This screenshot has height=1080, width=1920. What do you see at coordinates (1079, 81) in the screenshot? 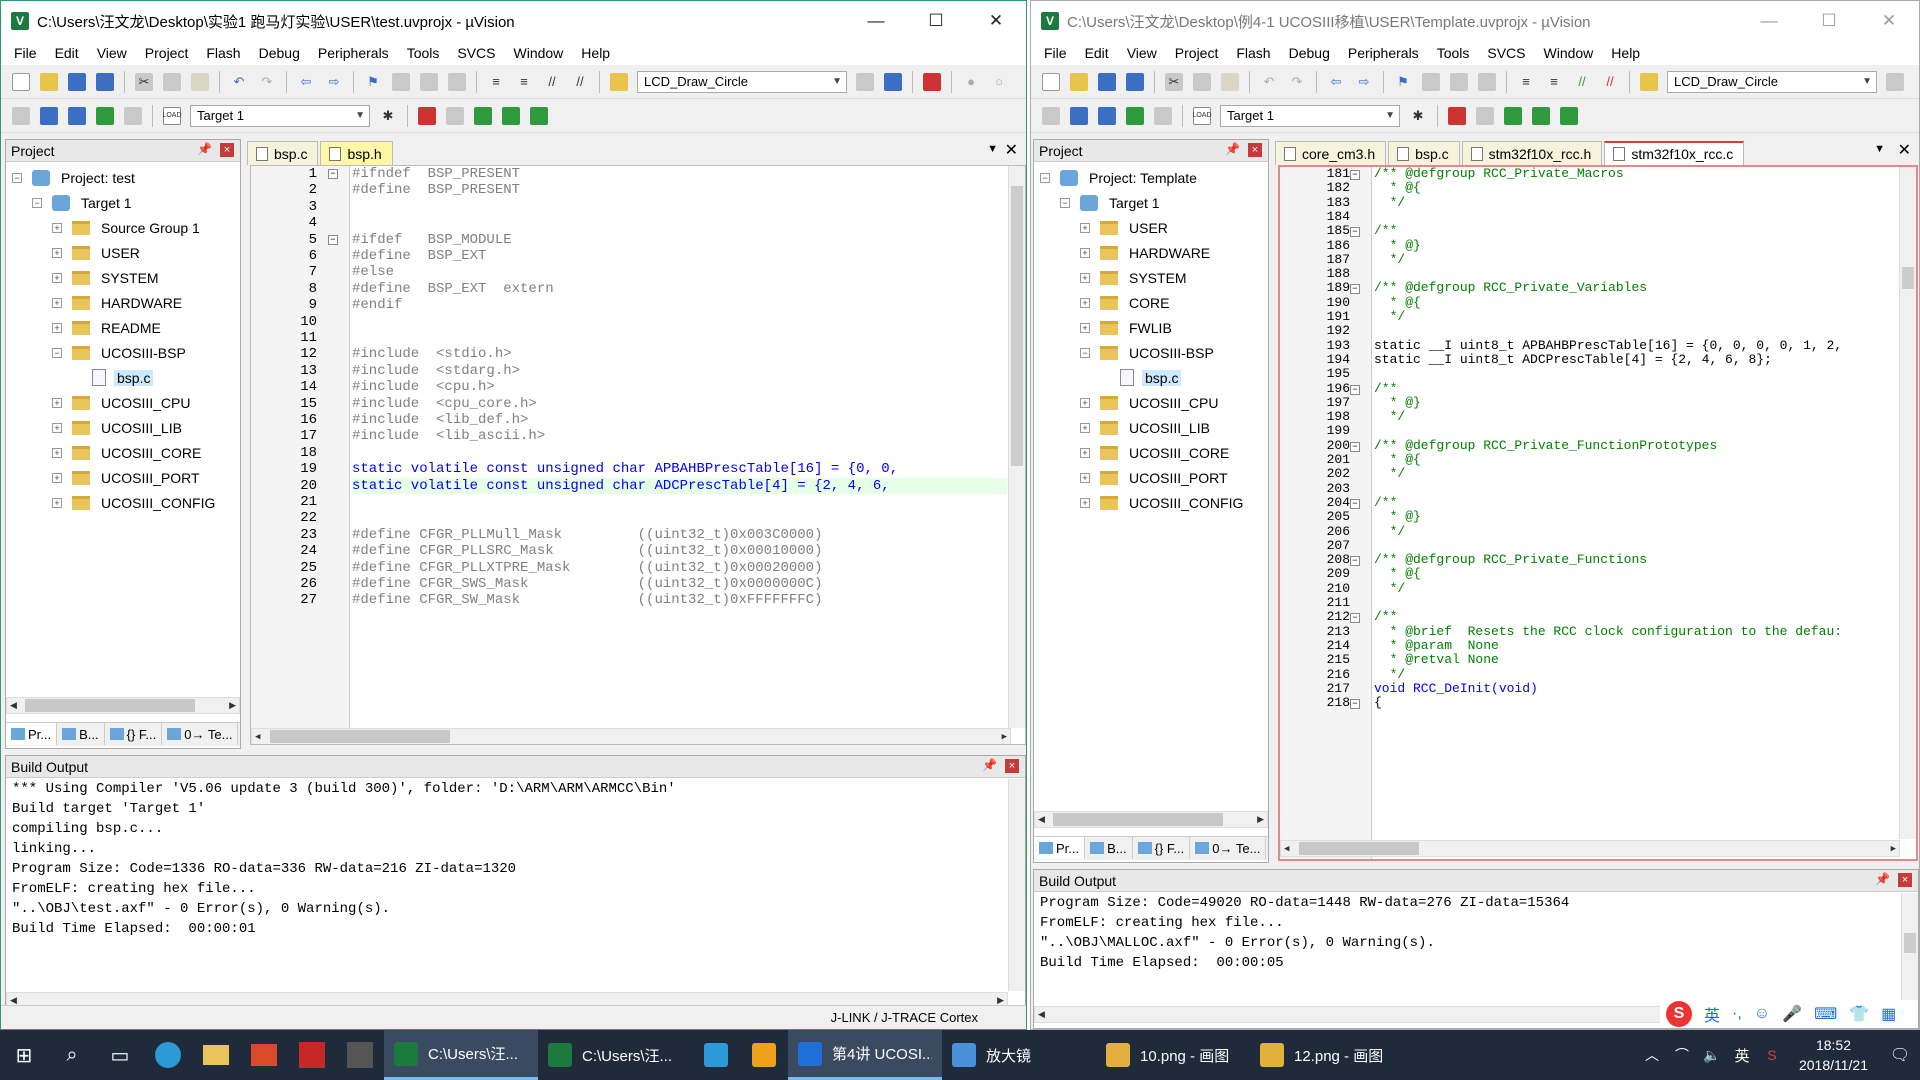
I see `open-file-icon` at bounding box center [1079, 81].